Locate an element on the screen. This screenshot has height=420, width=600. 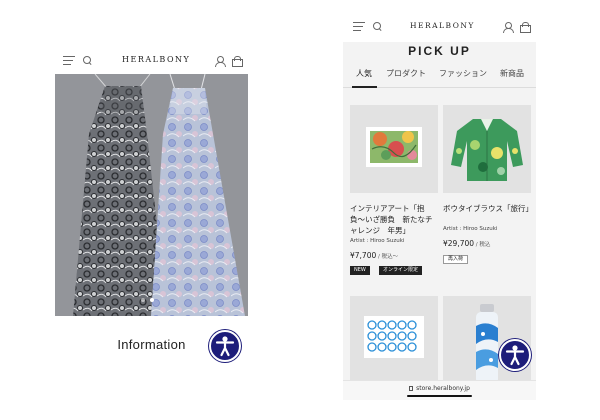
home-indicator is located at coordinates (439, 396).